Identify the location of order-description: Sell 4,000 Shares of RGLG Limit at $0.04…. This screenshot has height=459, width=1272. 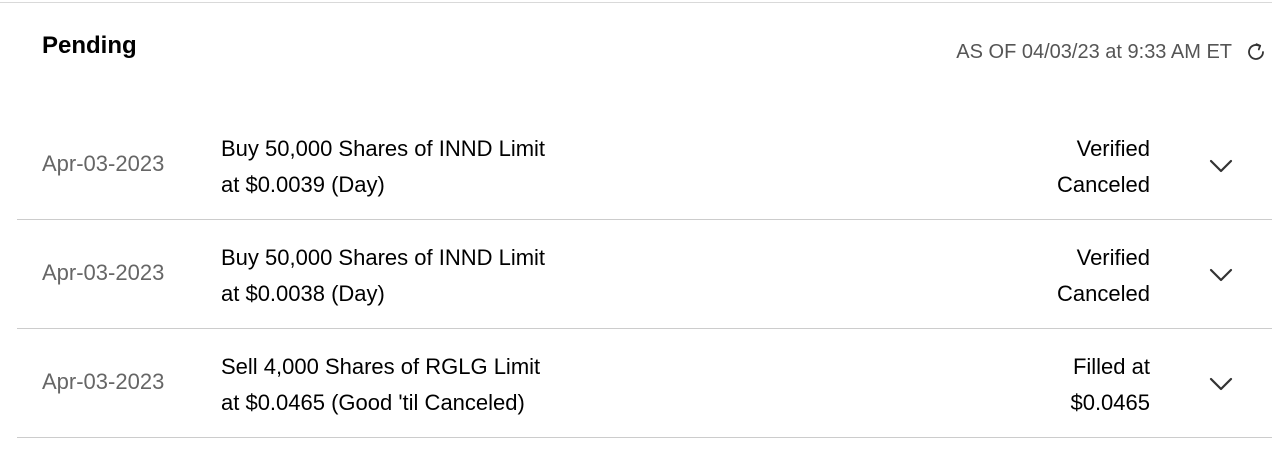
(380, 385).